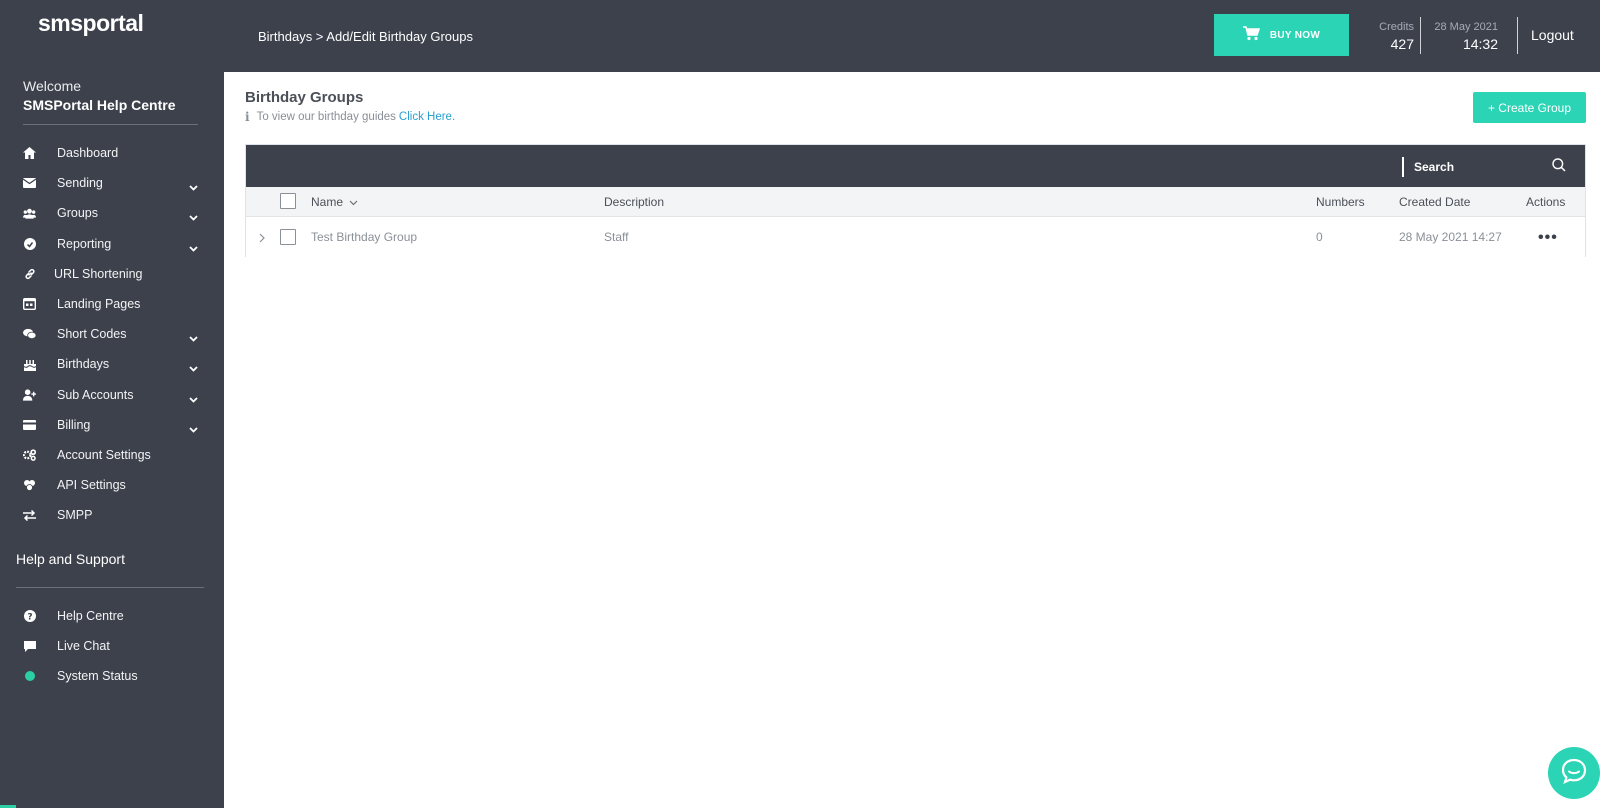 The image size is (1600, 808). Describe the element at coordinates (83, 364) in the screenshot. I see `sidebar-item-label: Birthdays` at that location.